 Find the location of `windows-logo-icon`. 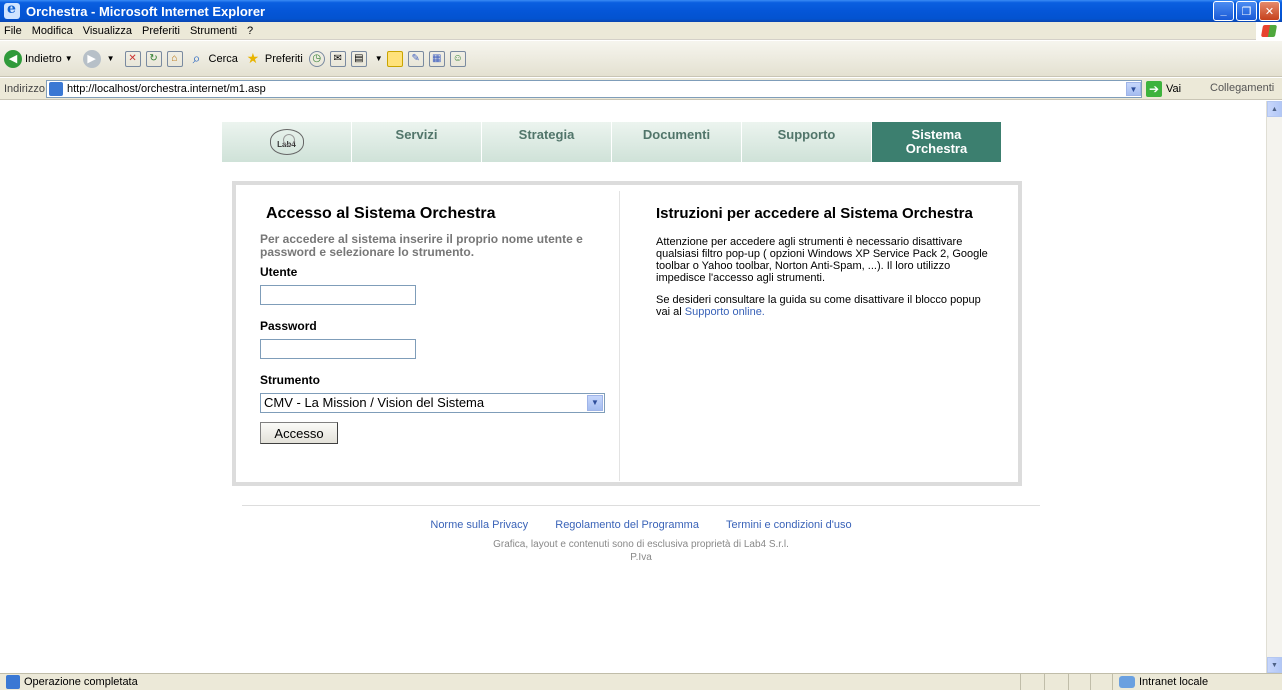

windows-logo-icon is located at coordinates (1269, 31).